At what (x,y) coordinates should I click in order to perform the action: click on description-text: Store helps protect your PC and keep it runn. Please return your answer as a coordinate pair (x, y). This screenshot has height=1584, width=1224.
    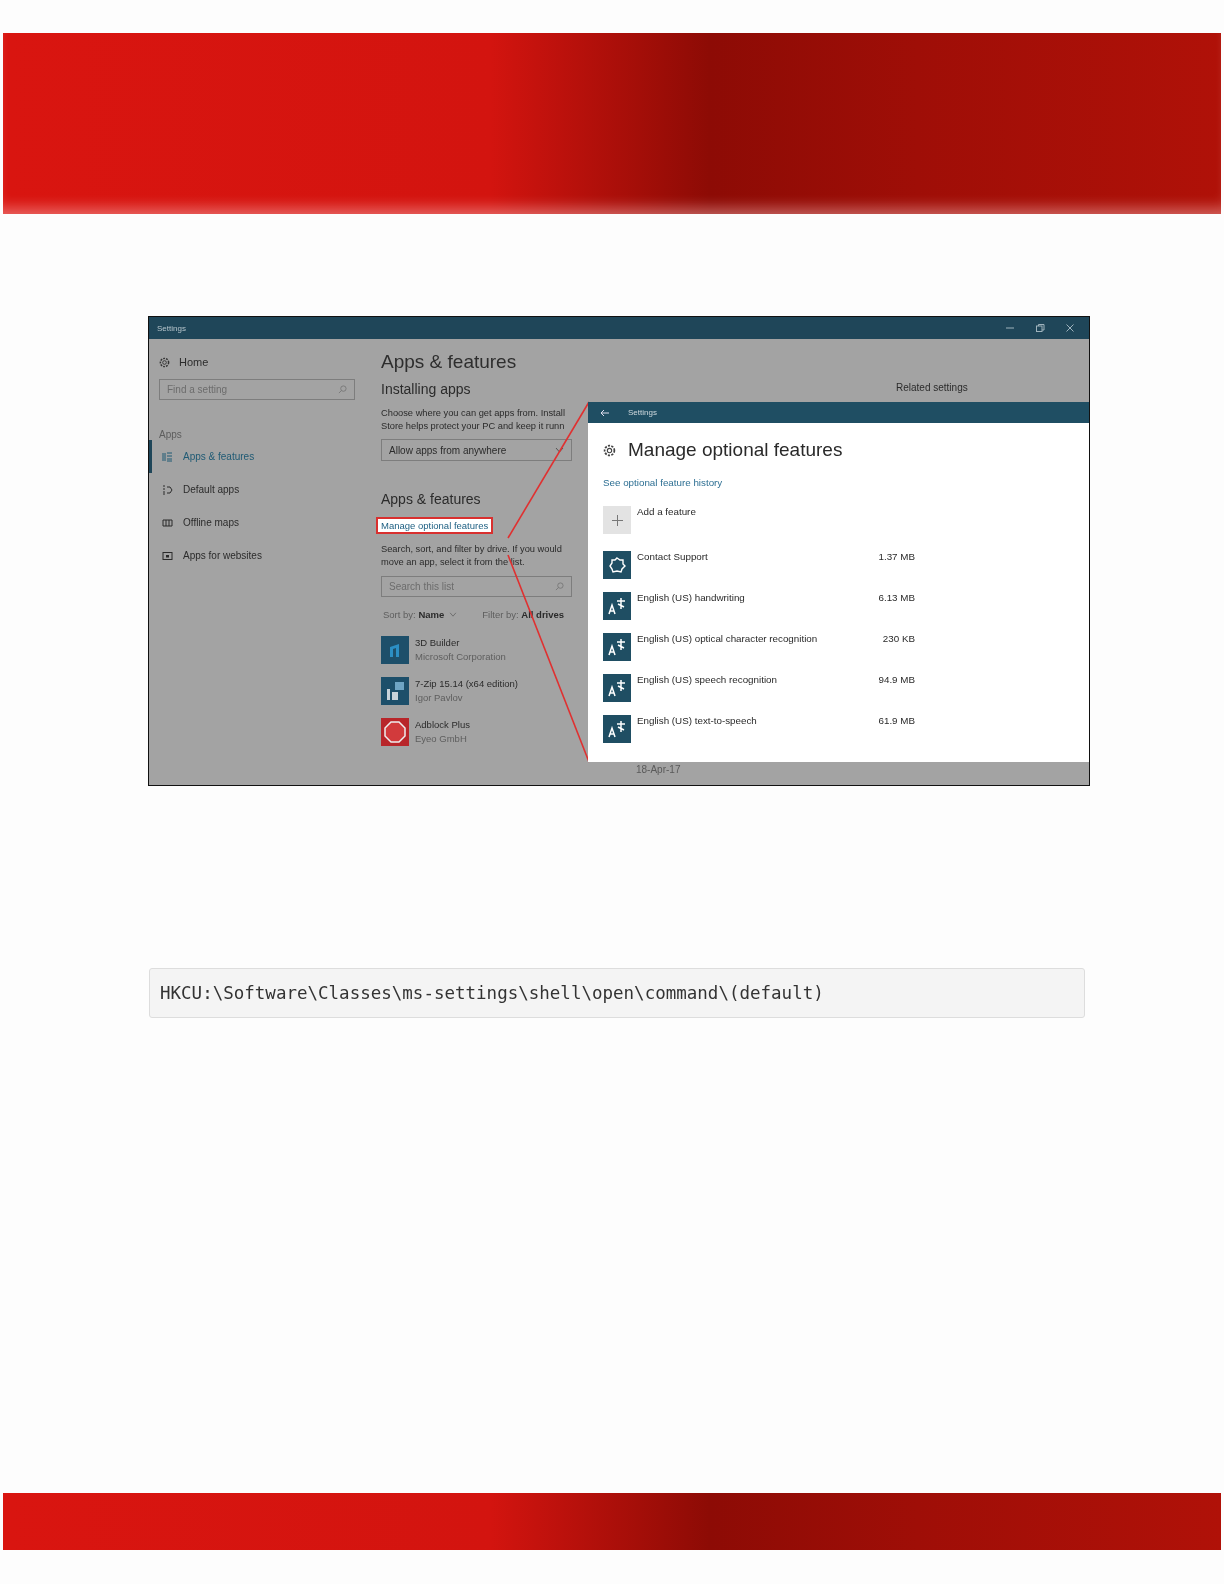
    Looking at the image, I should click on (473, 426).